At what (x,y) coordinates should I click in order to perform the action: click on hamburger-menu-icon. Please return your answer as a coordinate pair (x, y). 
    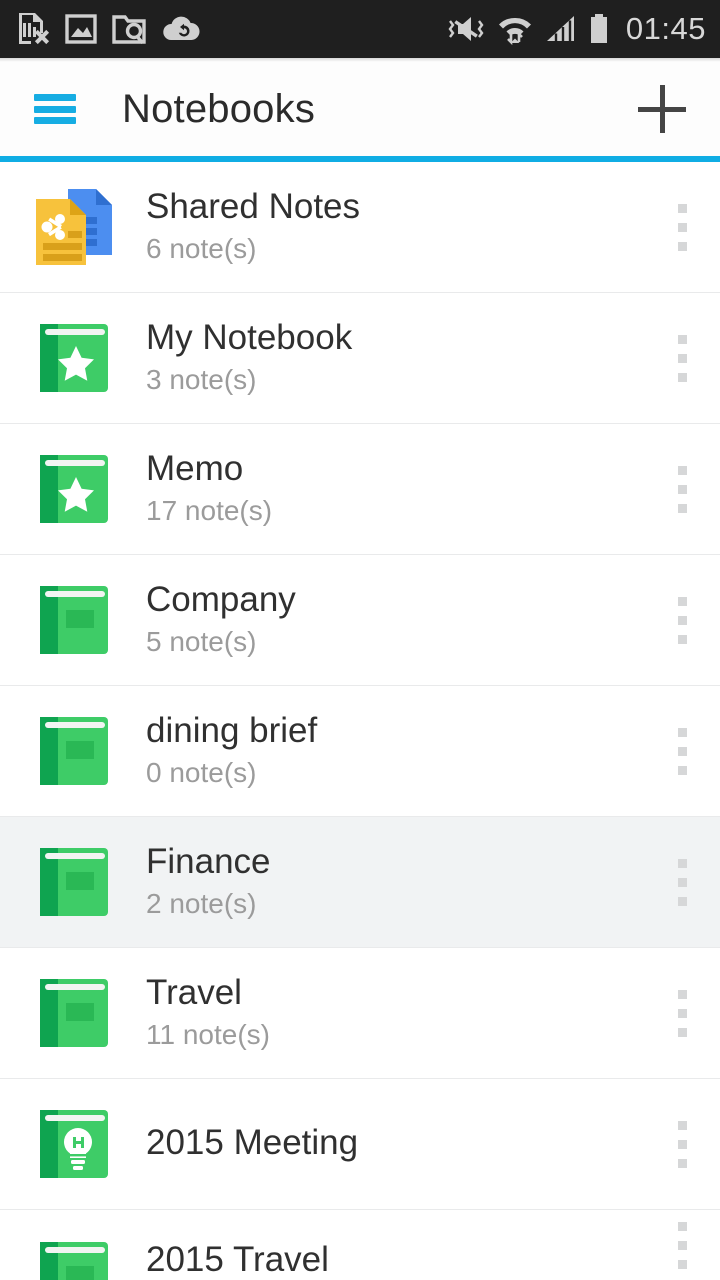
    Looking at the image, I should click on (55, 109).